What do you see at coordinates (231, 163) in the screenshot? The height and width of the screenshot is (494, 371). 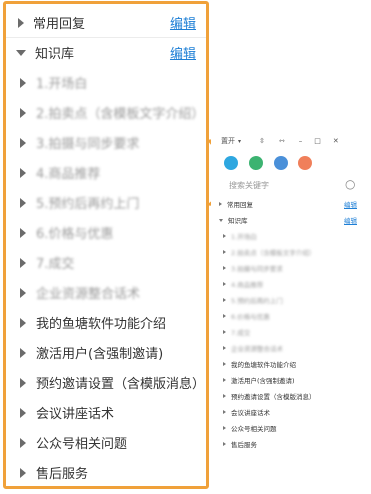 I see `chat-tab-icon` at bounding box center [231, 163].